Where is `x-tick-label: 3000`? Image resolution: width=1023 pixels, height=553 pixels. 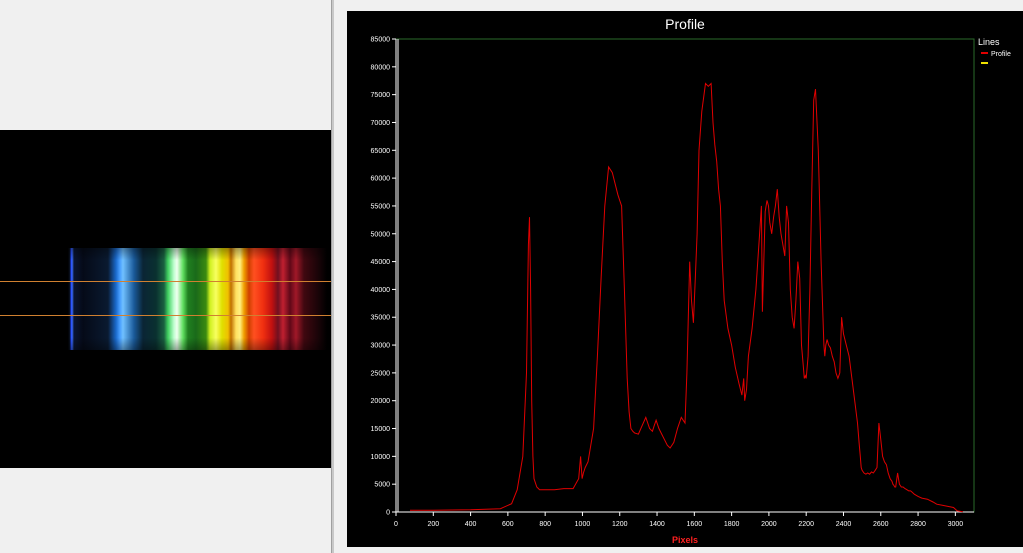
x-tick-label: 3000 is located at coordinates (956, 524).